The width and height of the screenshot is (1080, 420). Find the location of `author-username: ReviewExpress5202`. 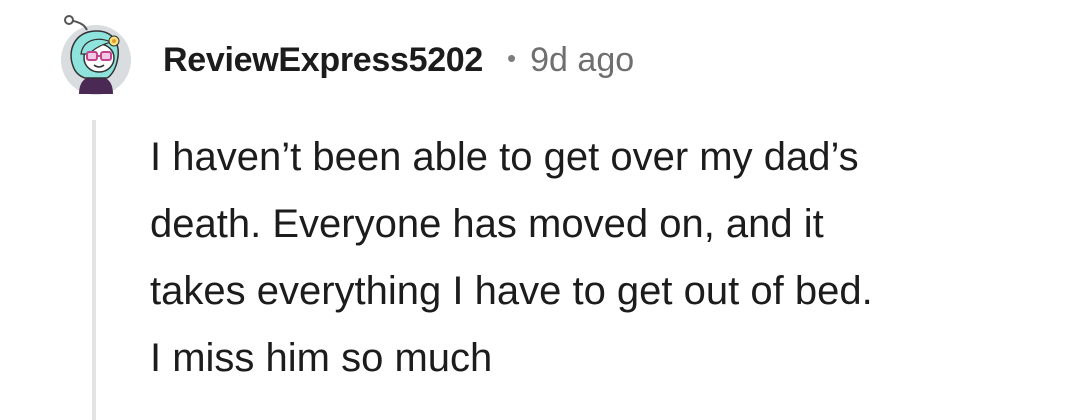

author-username: ReviewExpress5202 is located at coordinates (323, 60).